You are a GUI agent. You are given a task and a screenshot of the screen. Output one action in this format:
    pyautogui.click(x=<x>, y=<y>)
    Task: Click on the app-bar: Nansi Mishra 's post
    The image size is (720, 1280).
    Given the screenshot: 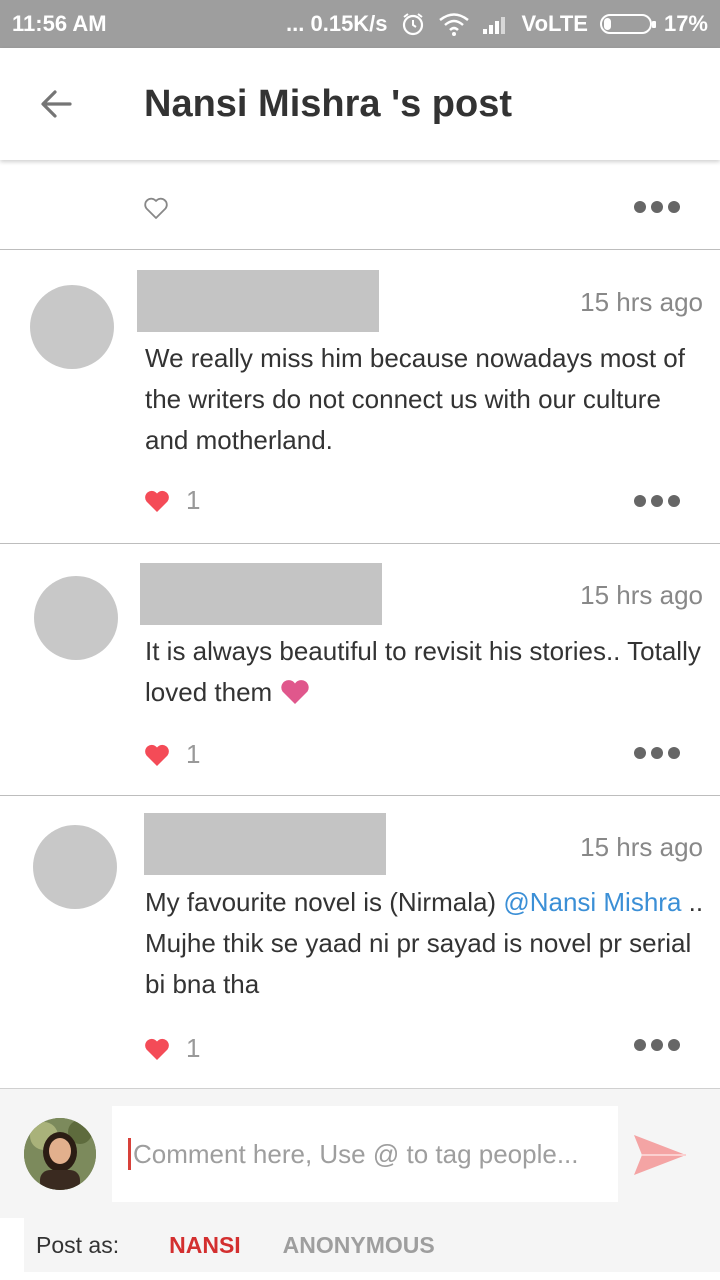 What is the action you would take?
    pyautogui.click(x=360, y=104)
    